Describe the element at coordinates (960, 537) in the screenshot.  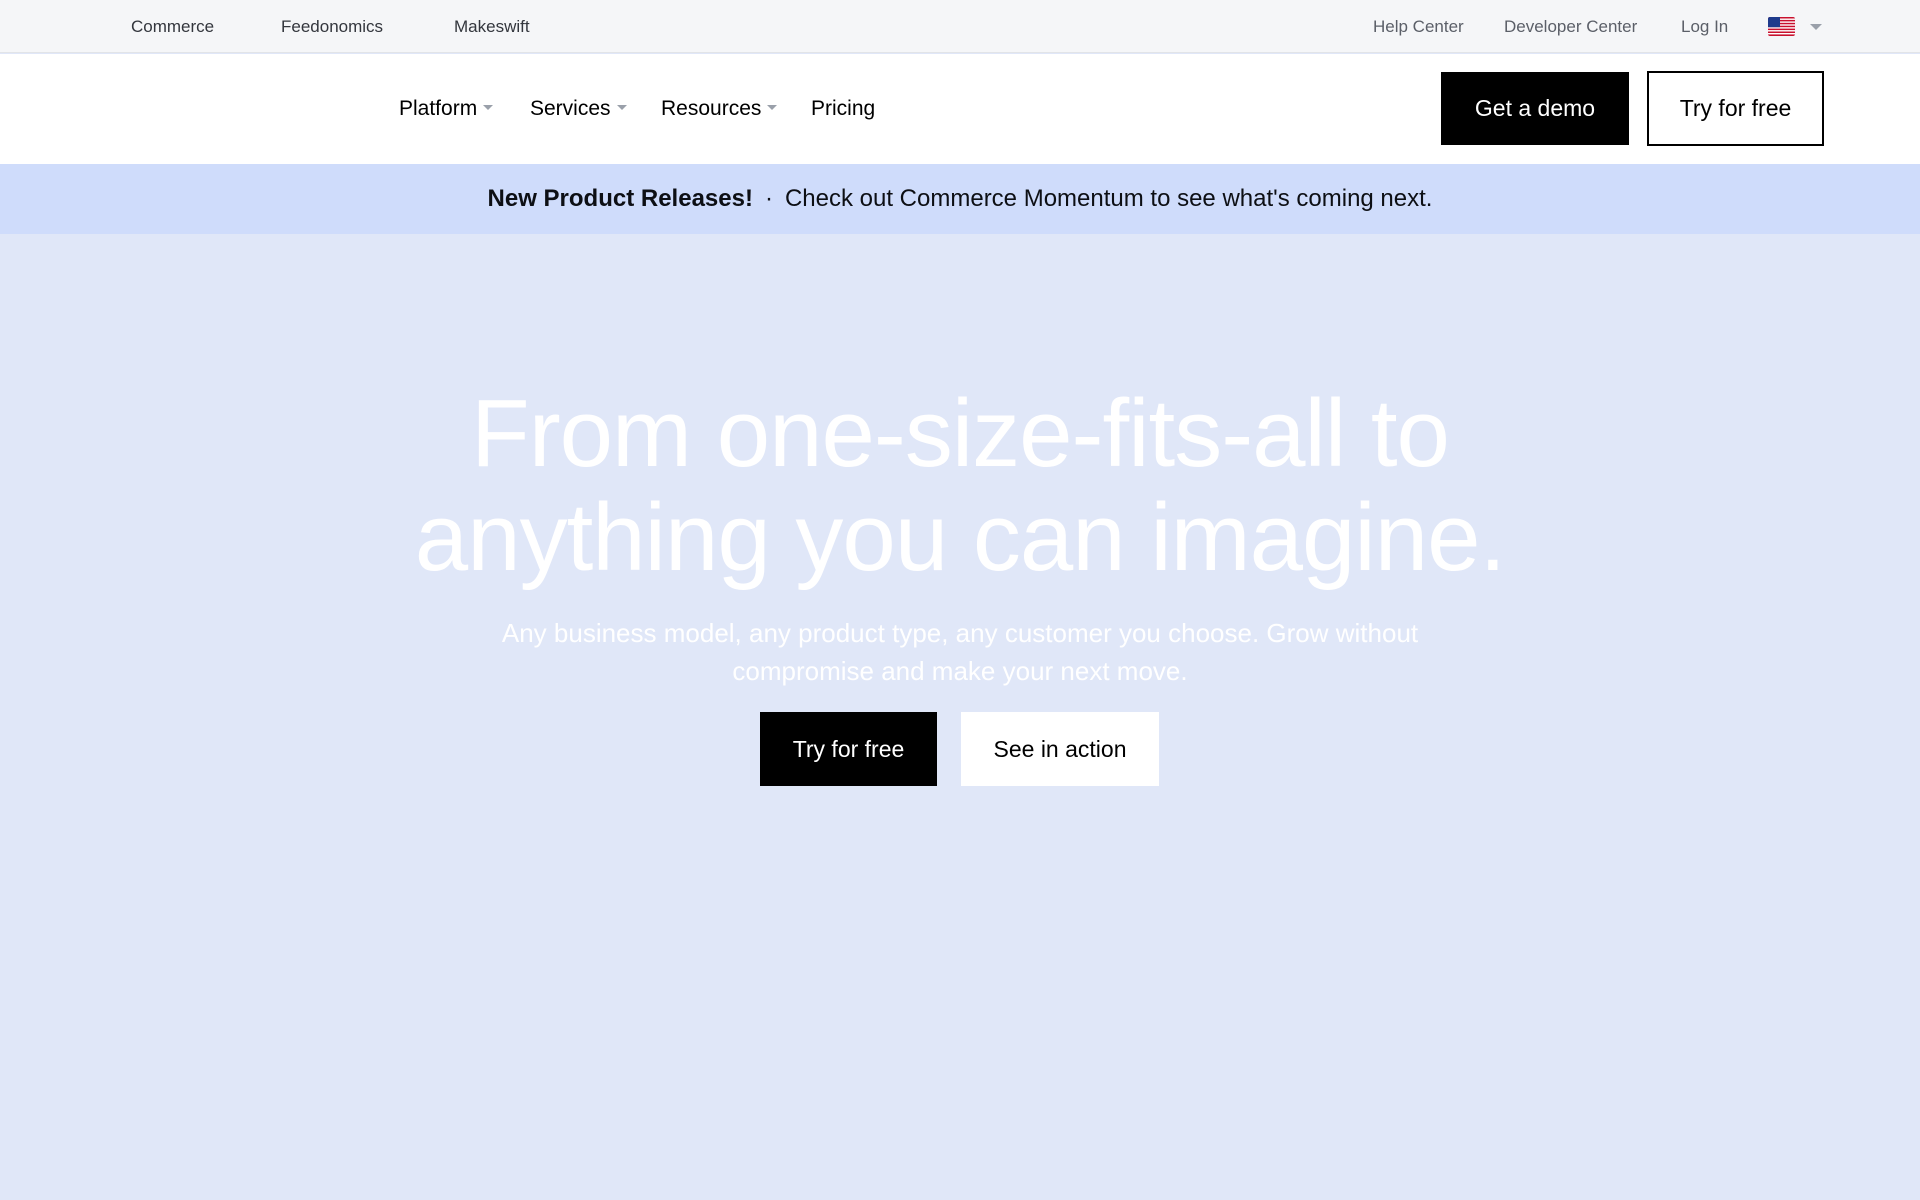
I see `hero-title-line-2: anything you can imagine.` at that location.